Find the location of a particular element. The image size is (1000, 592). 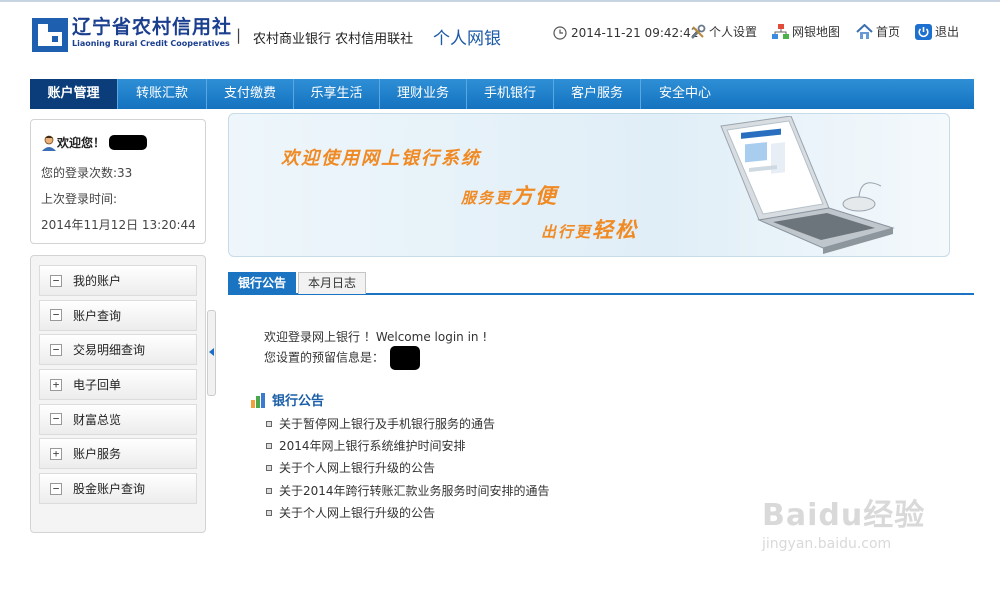

nav-security-center: 安全中心 is located at coordinates (685, 94).